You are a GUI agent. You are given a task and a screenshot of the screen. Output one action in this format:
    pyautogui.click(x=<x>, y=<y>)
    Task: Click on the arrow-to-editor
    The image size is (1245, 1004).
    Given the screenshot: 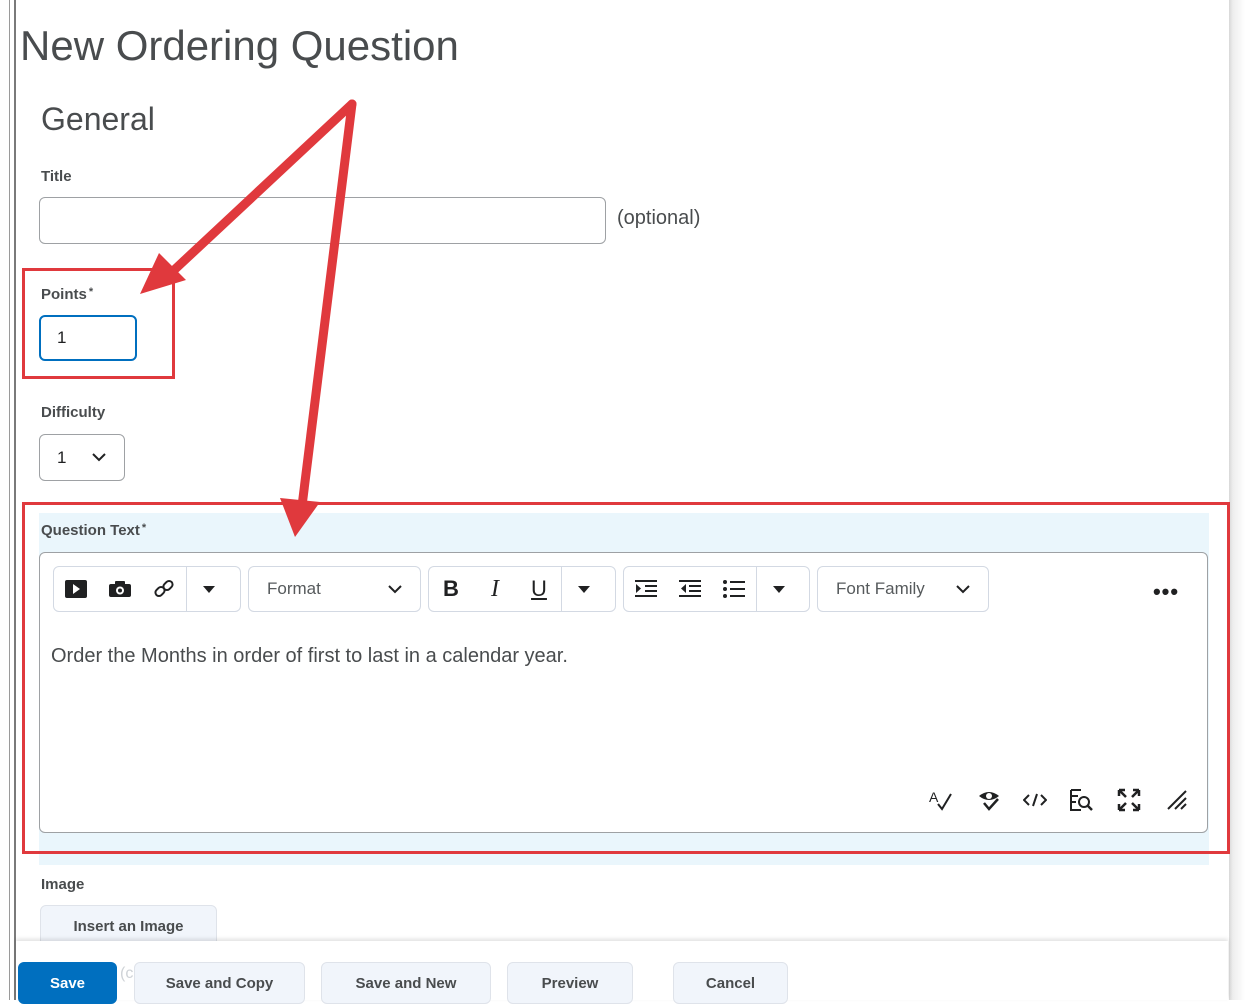 What is the action you would take?
    pyautogui.click(x=318, y=318)
    